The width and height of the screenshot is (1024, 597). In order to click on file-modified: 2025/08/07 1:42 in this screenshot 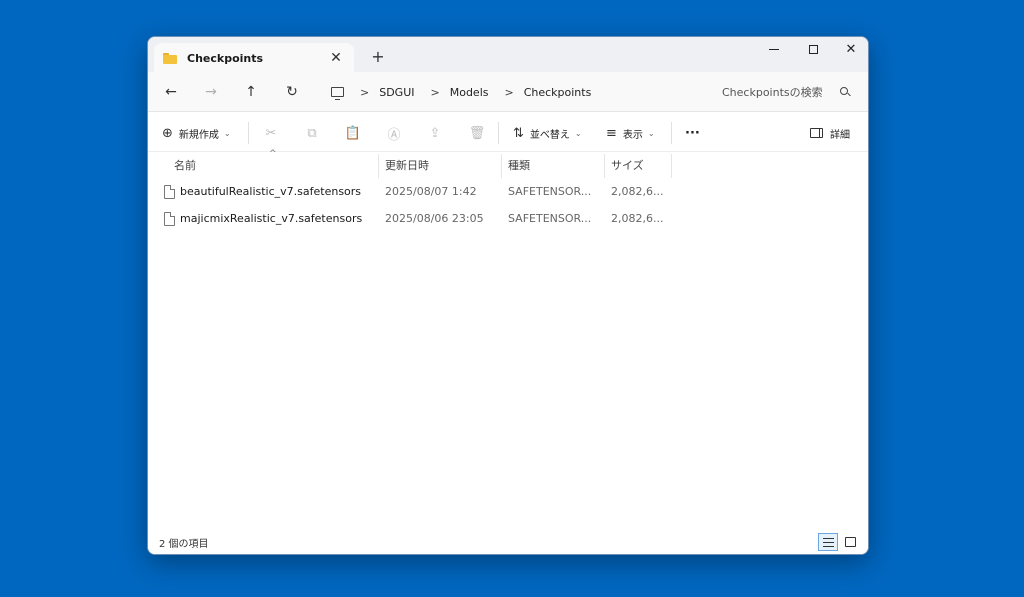, I will do `click(431, 191)`.